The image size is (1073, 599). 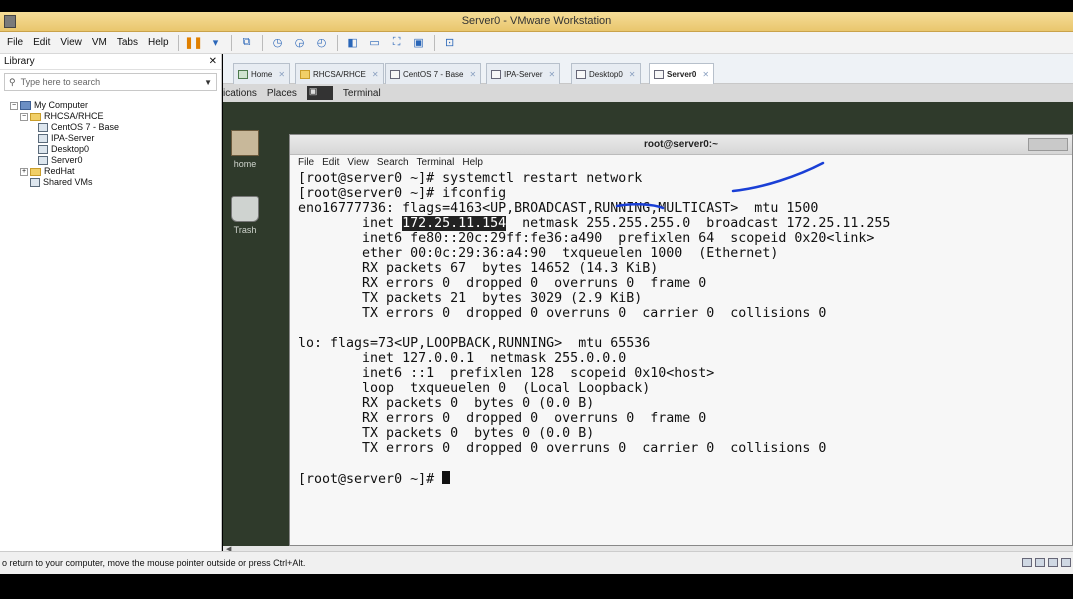 What do you see at coordinates (240, 93) in the screenshot?
I see `applications-menu: ications` at bounding box center [240, 93].